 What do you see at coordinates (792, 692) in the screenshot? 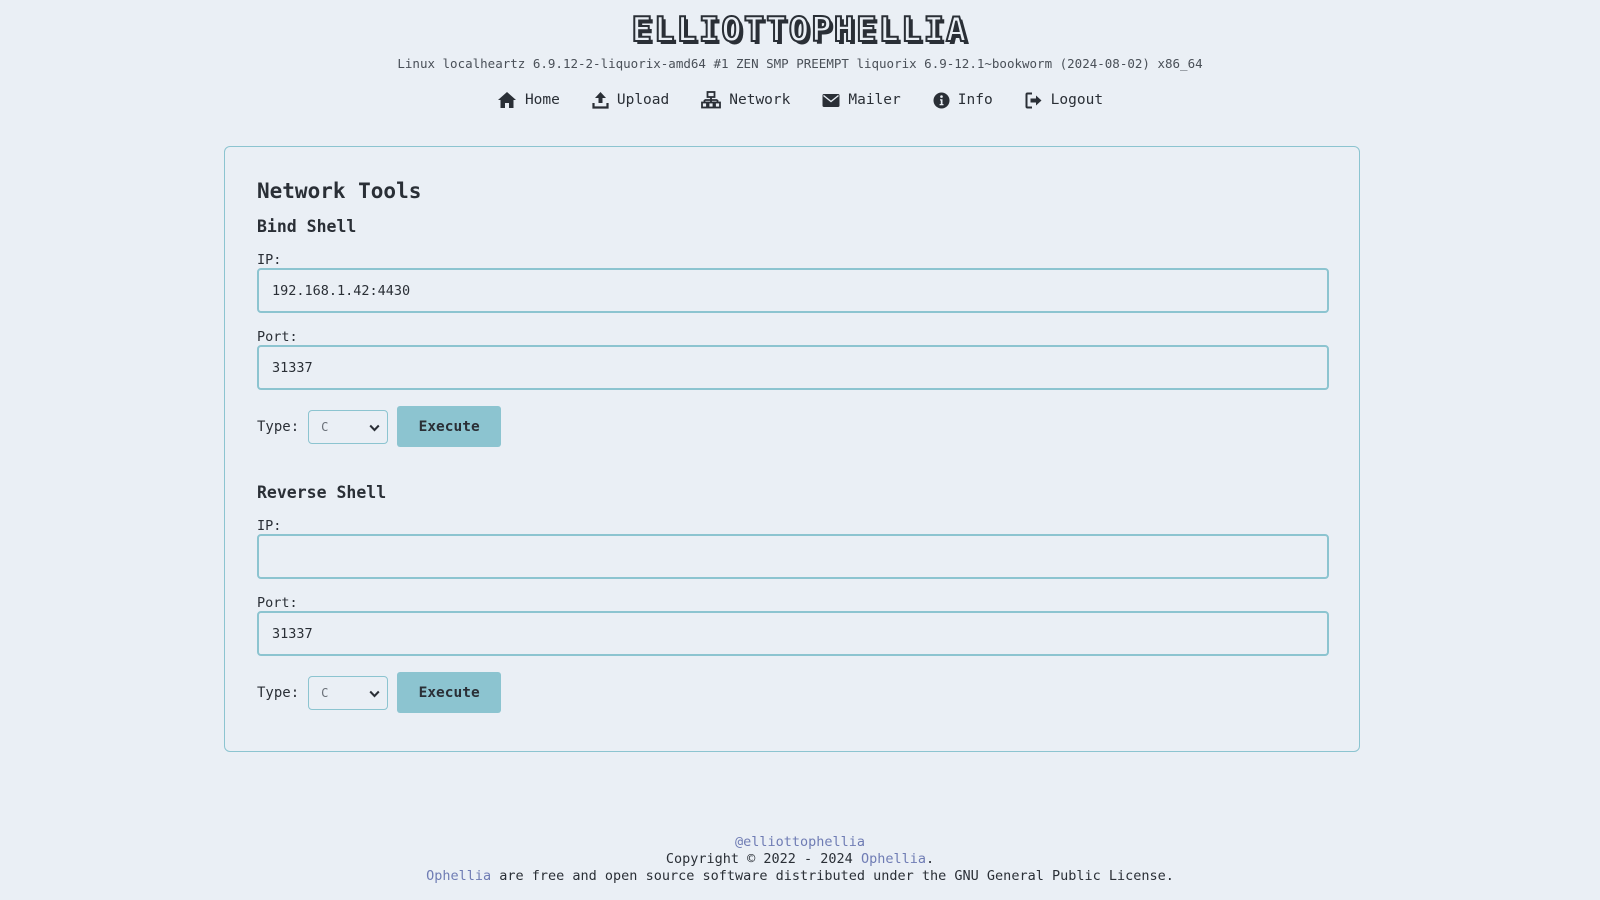
I see `reverse-type-row: Type: C Execute` at bounding box center [792, 692].